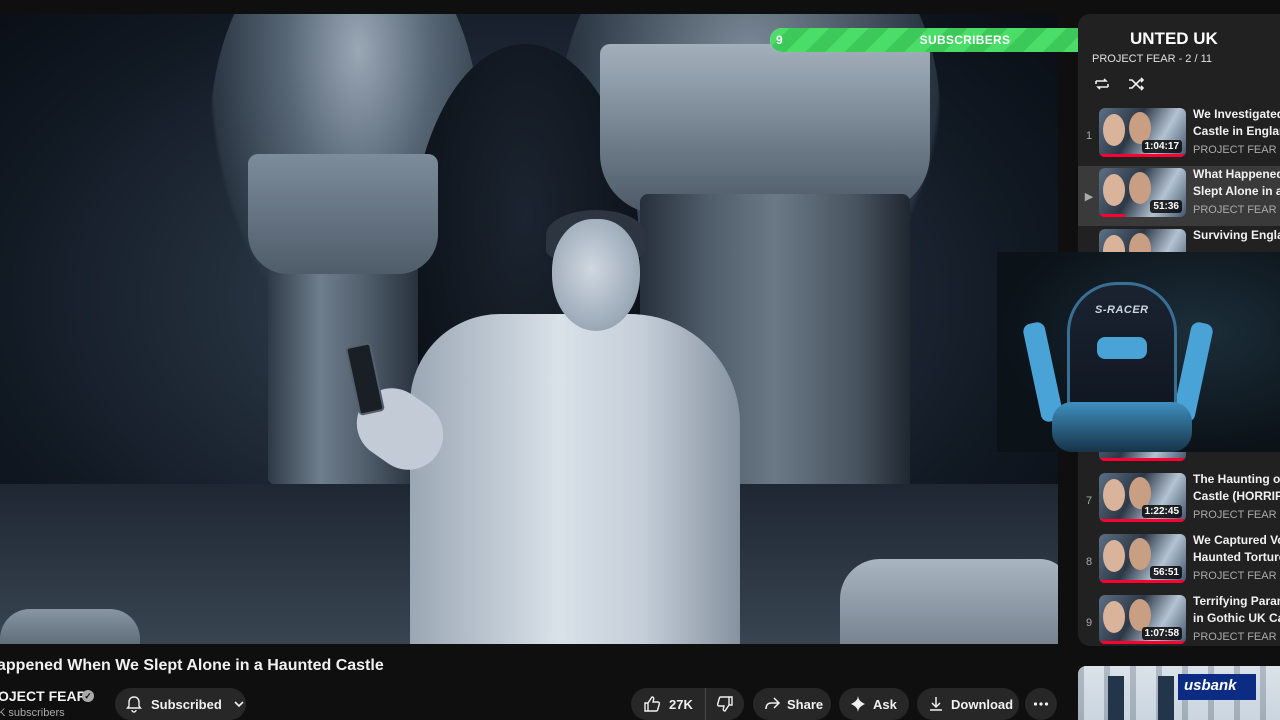 This screenshot has width=1280, height=720. Describe the element at coordinates (1236, 549) in the screenshot. I see `playlist-video-title: We Captured Vo Haunted Torture` at that location.